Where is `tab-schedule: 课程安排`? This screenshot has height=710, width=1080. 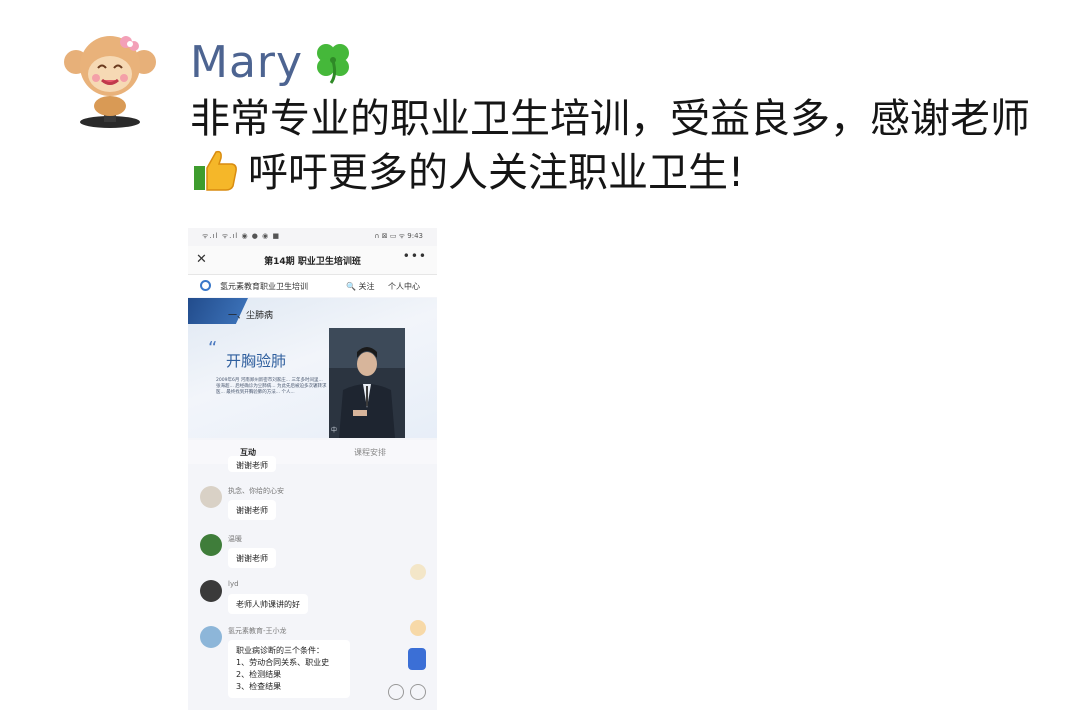 tab-schedule: 课程安排 is located at coordinates (370, 452).